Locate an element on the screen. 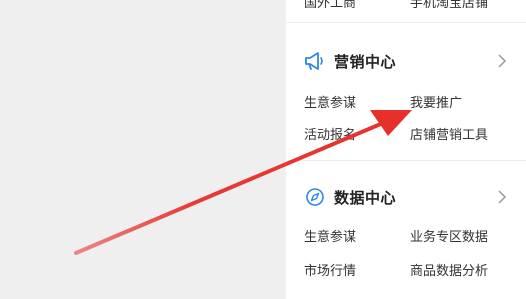 Image resolution: width=526 pixels, height=299 pixels. compass-icon is located at coordinates (315, 197).